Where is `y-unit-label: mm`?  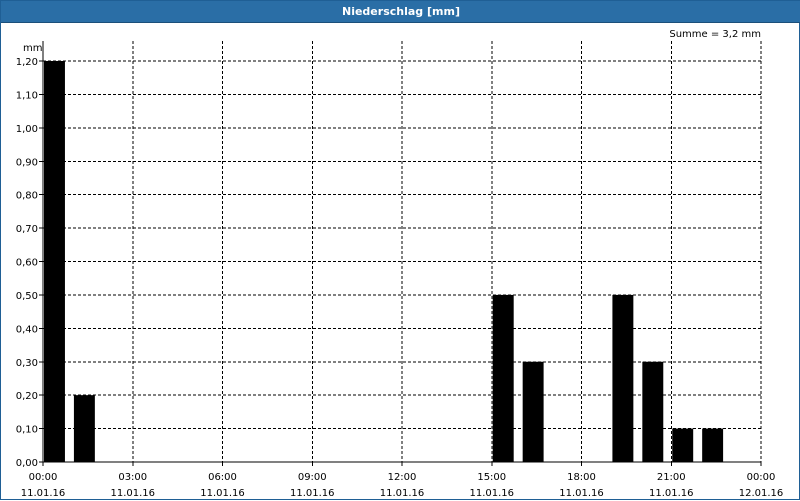 y-unit-label: mm is located at coordinates (32, 48).